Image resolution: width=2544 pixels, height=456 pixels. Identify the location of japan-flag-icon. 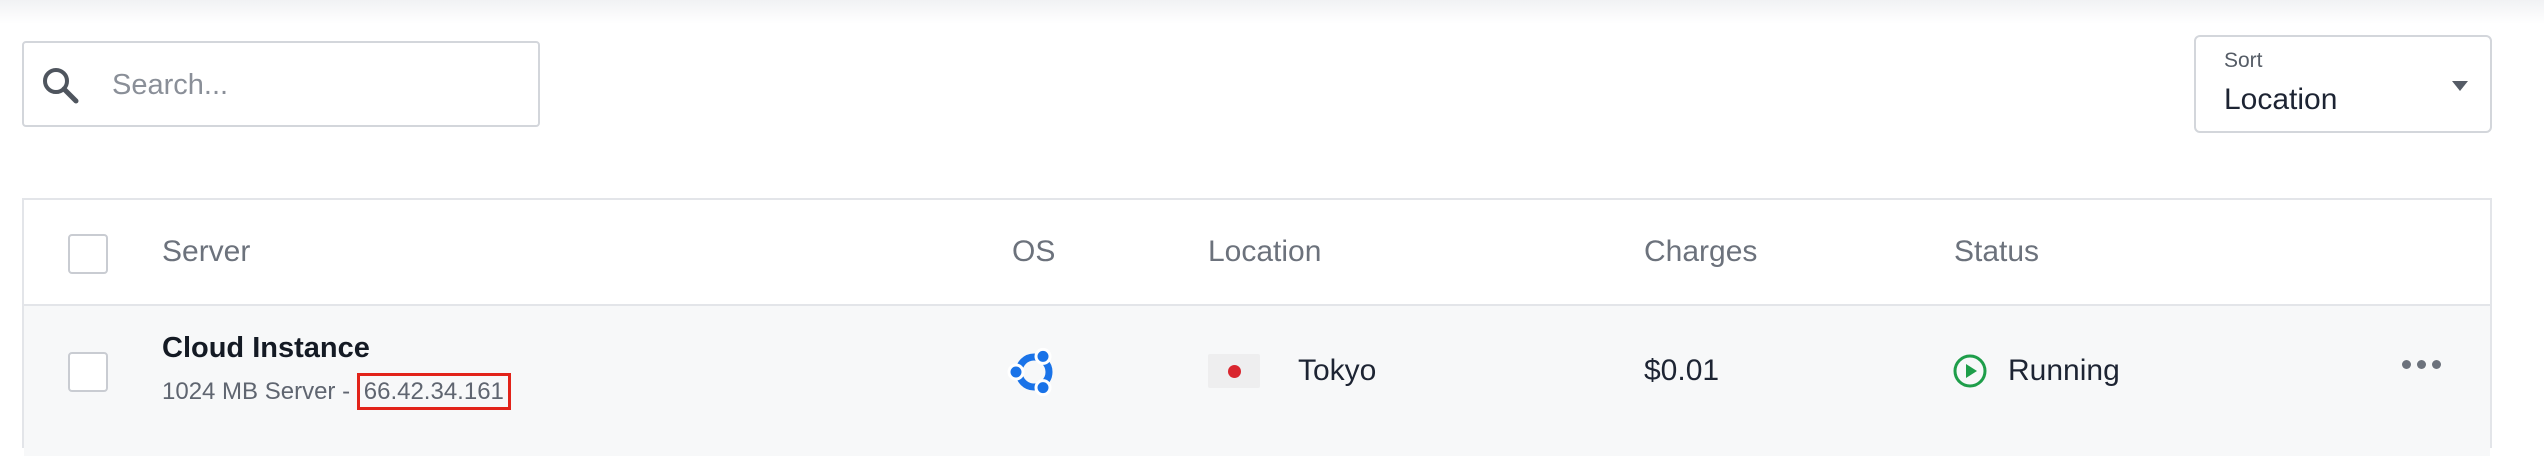
(1234, 371).